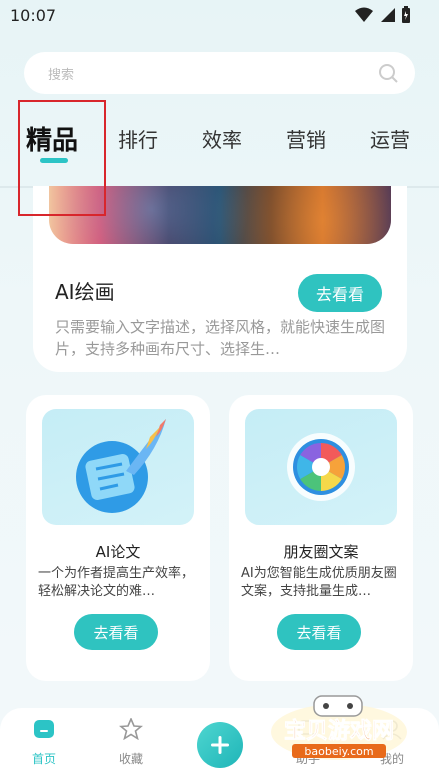 The width and height of the screenshot is (439, 780). Describe the element at coordinates (321, 552) in the screenshot. I see `card-moments-copy-title: 朋友圈文案` at that location.